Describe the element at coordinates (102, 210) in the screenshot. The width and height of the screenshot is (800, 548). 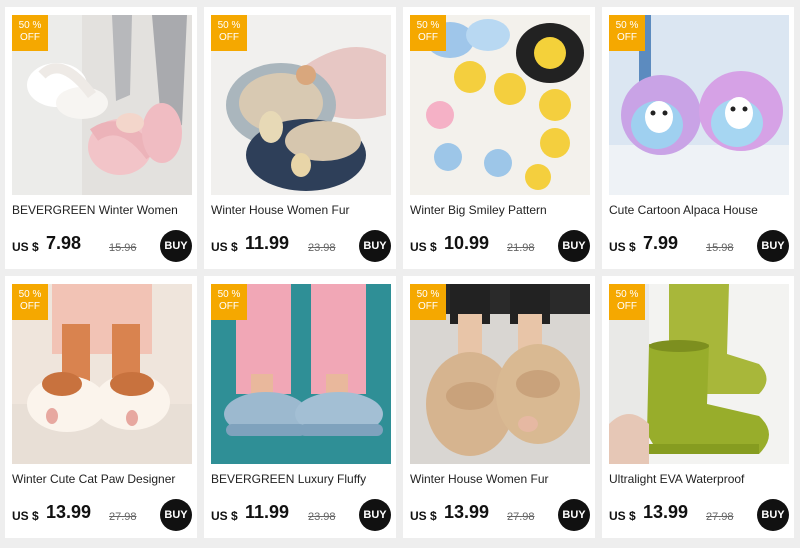
I see `product-title: BEVERGREEN Winter Women` at that location.